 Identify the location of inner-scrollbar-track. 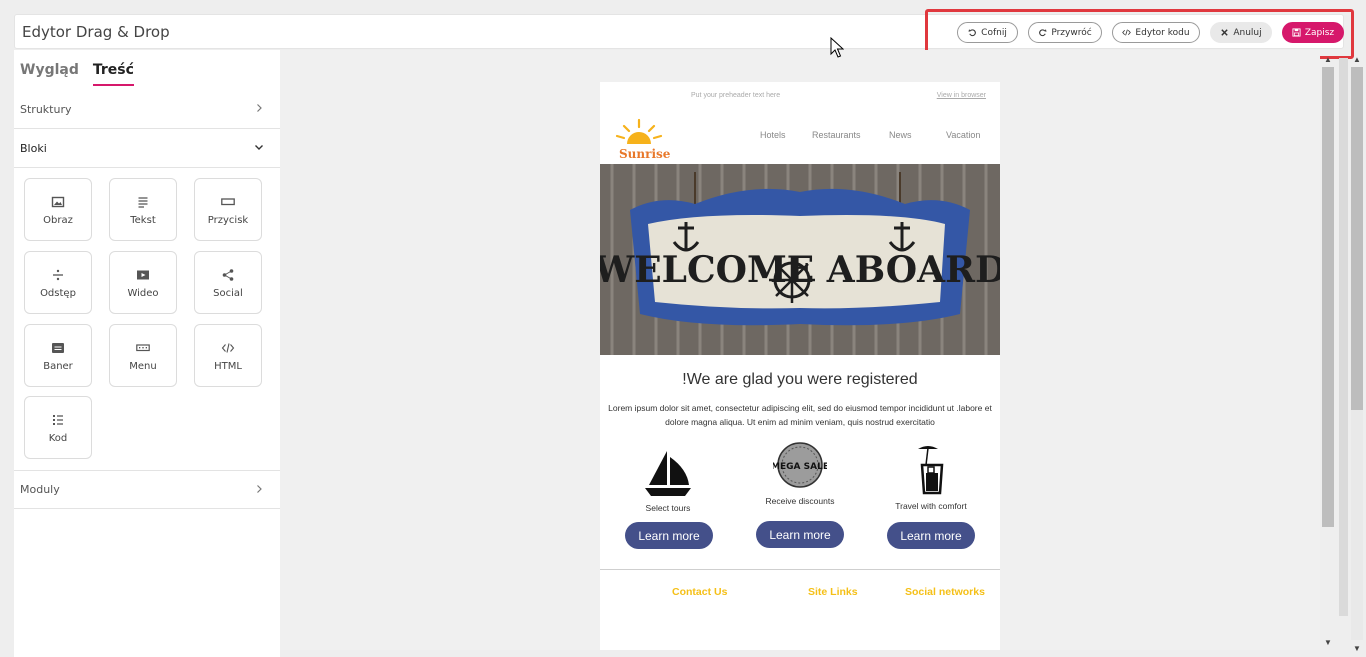
(1343, 337).